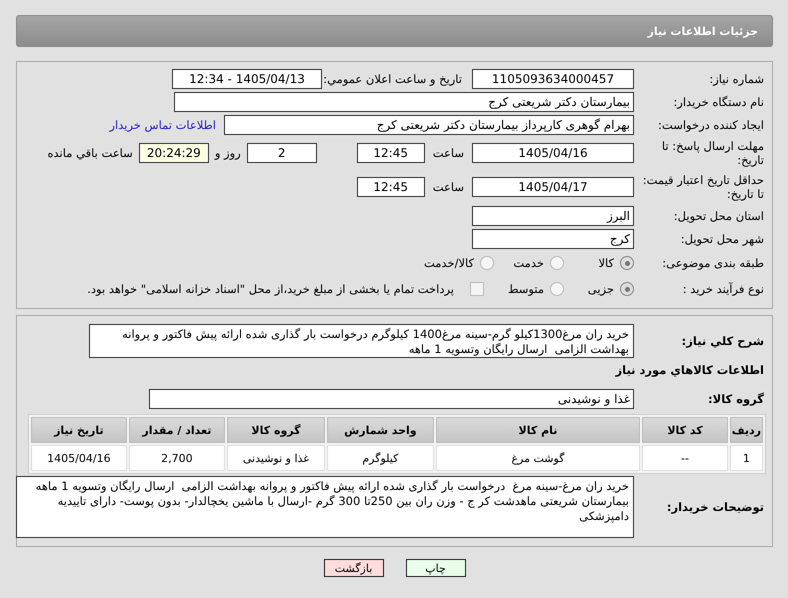  Describe the element at coordinates (380, 458) in the screenshot. I see `table-cell: کیلوگرم` at that location.